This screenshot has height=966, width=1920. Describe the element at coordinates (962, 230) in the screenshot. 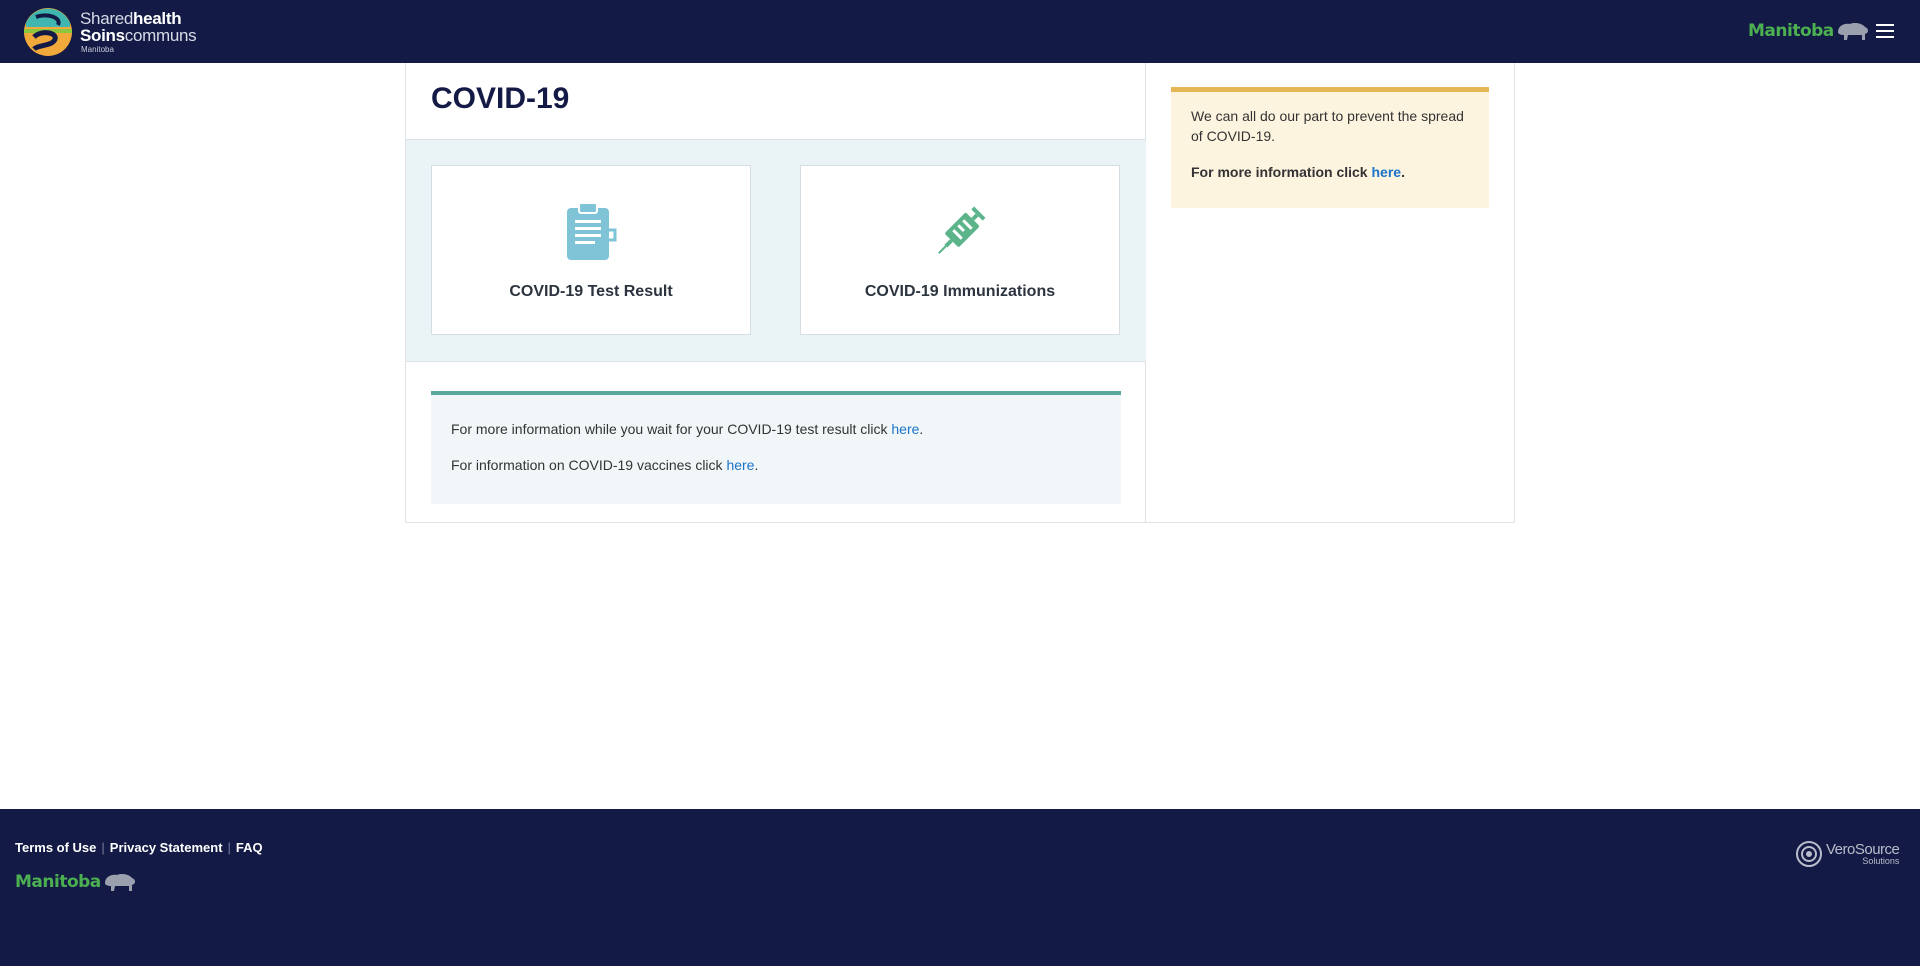

I see `syringe-icon` at that location.